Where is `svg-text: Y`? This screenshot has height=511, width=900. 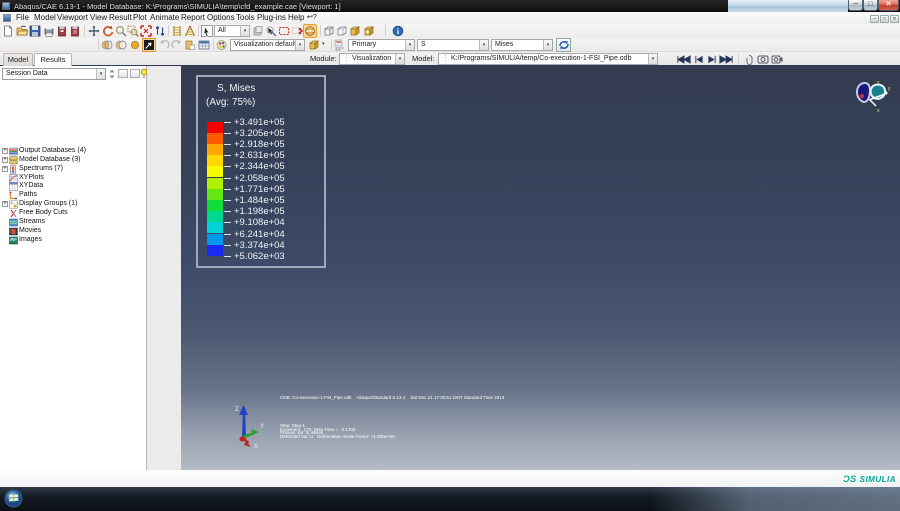
svg-text: Y is located at coordinates (262, 427).